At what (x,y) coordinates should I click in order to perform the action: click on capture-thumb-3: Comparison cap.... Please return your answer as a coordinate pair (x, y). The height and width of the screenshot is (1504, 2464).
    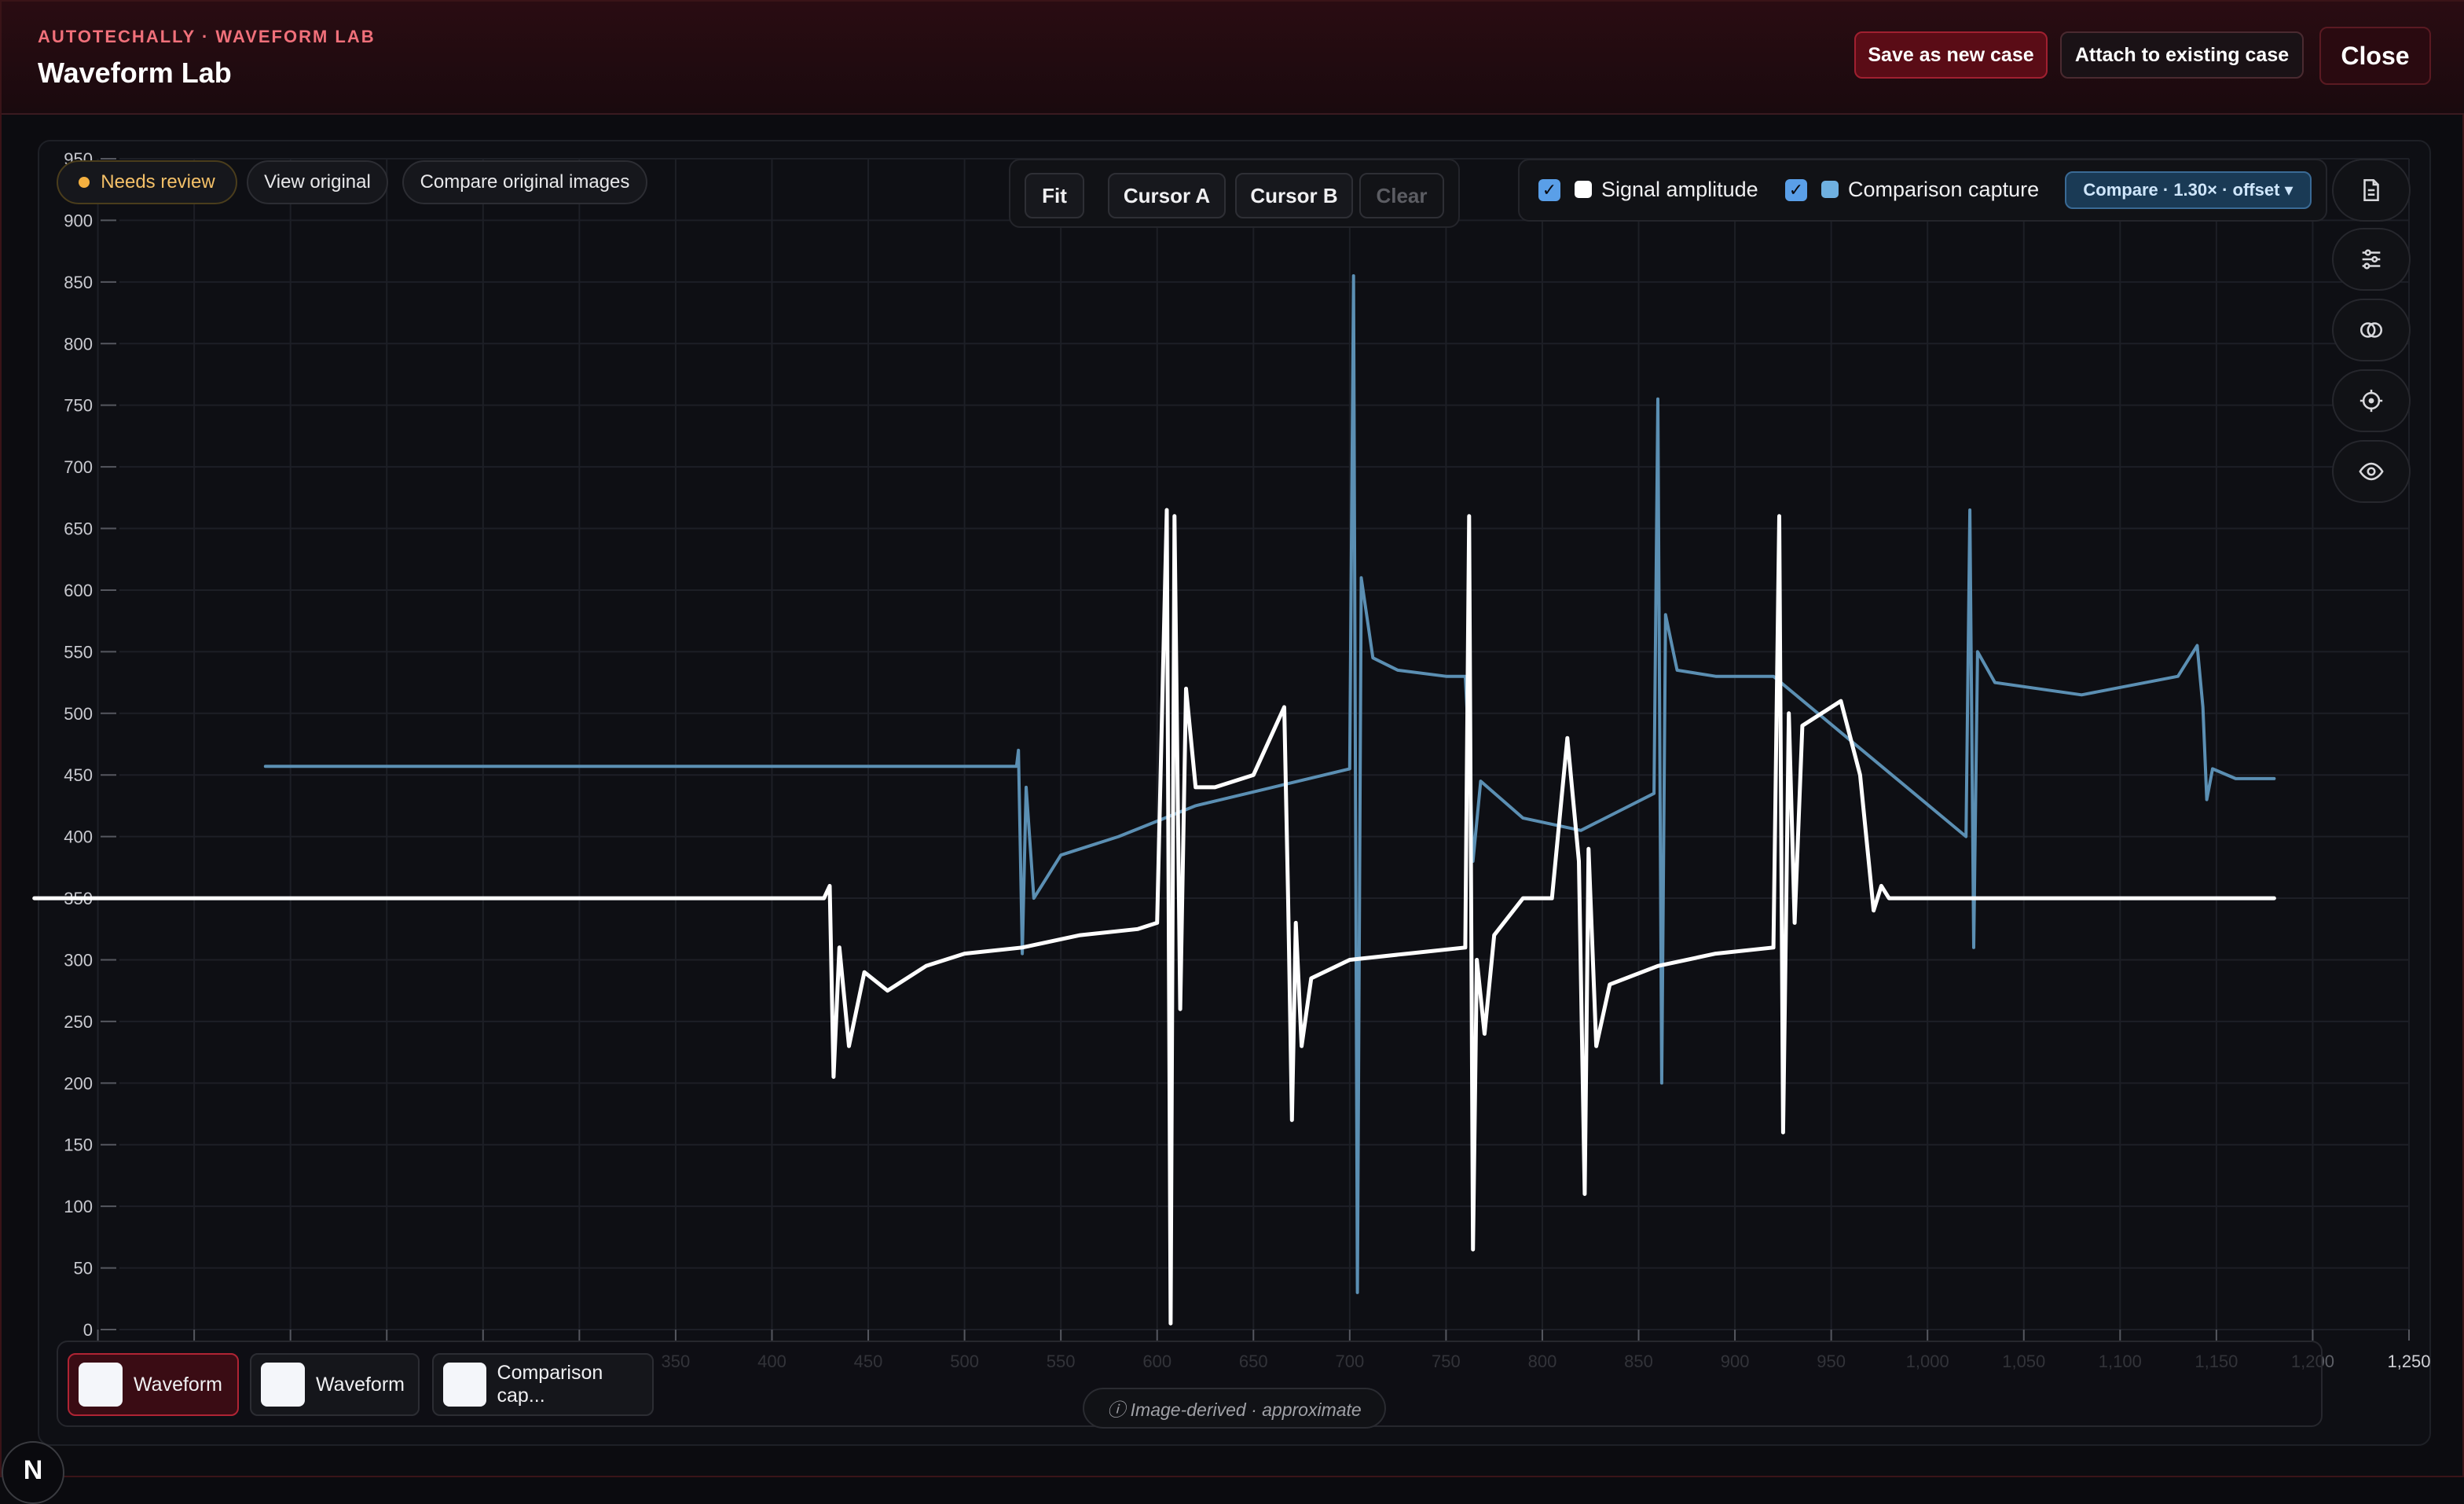
    Looking at the image, I should click on (543, 1384).